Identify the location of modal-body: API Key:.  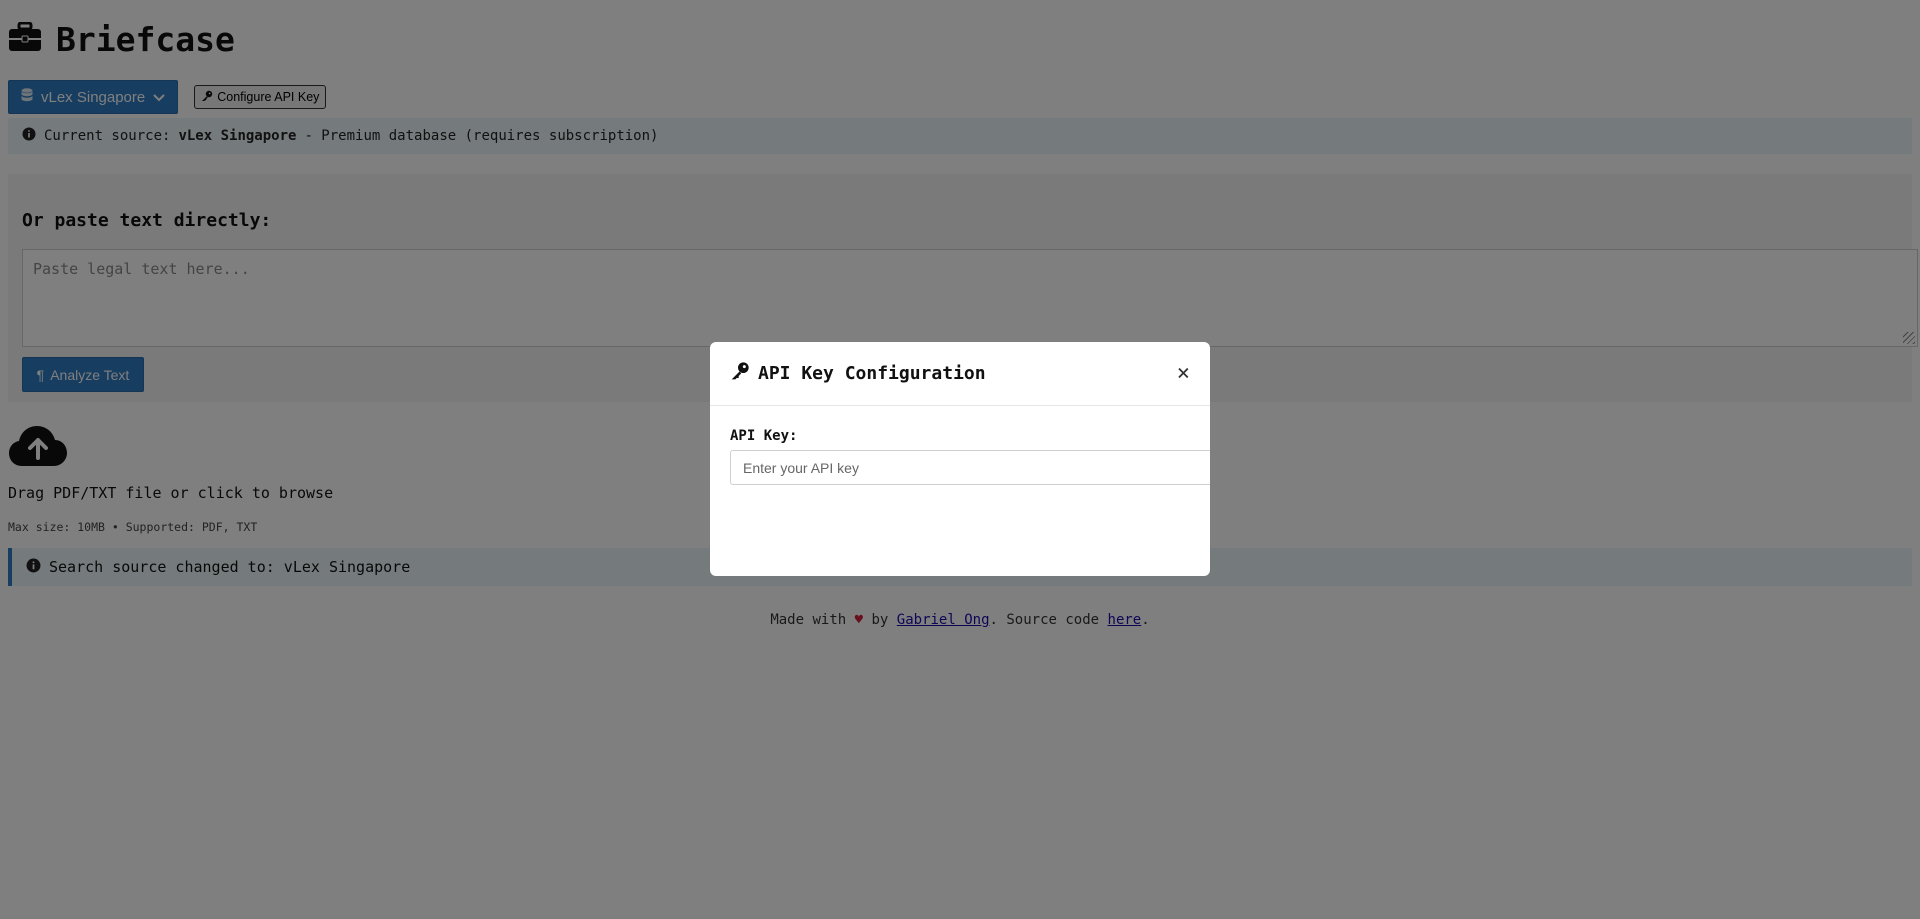
(960, 445).